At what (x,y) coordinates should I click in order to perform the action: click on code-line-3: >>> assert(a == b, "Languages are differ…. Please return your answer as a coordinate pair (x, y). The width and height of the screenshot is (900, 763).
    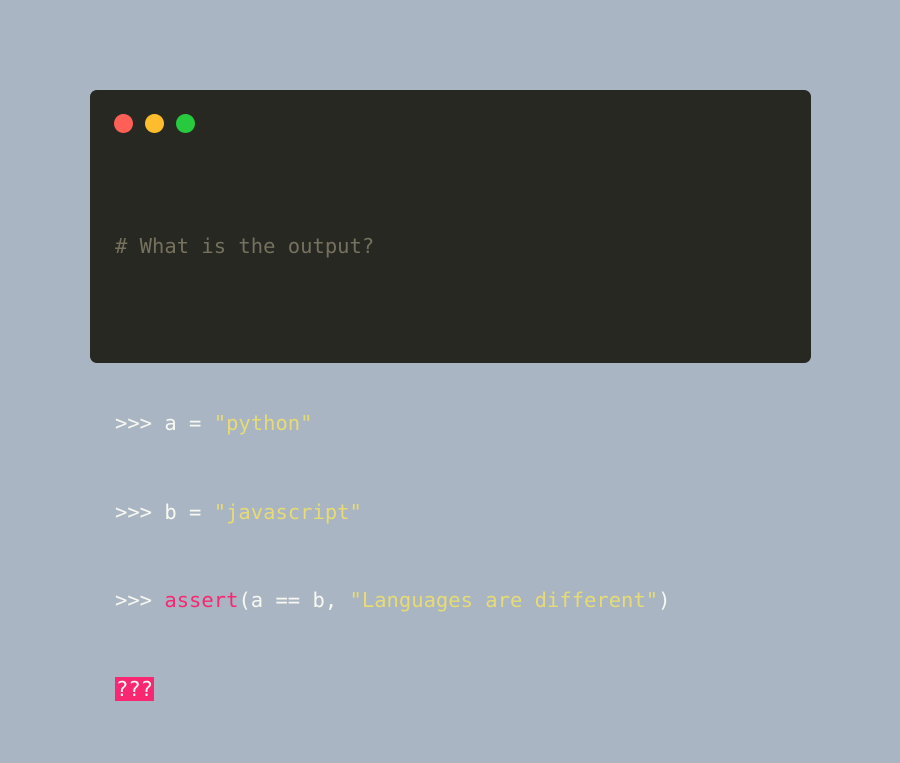
    Looking at the image, I should click on (392, 601).